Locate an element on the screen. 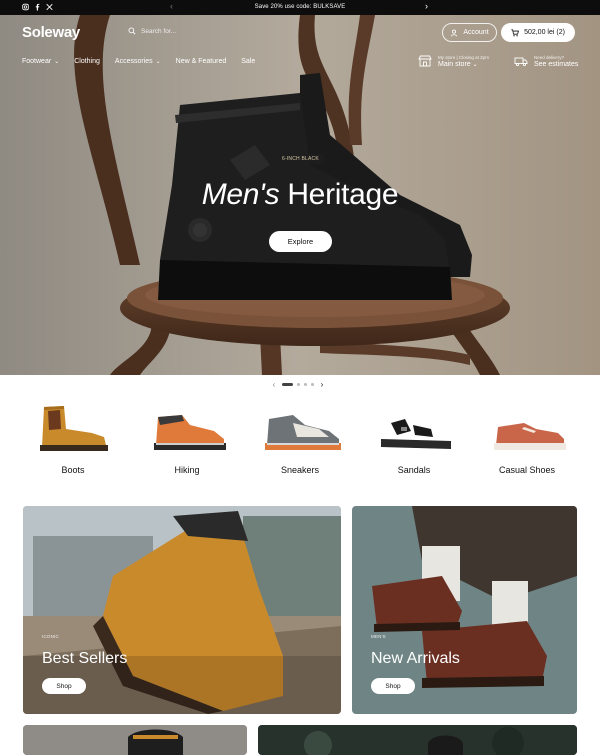 The image size is (600, 755). sneaker-image is located at coordinates (303, 432).